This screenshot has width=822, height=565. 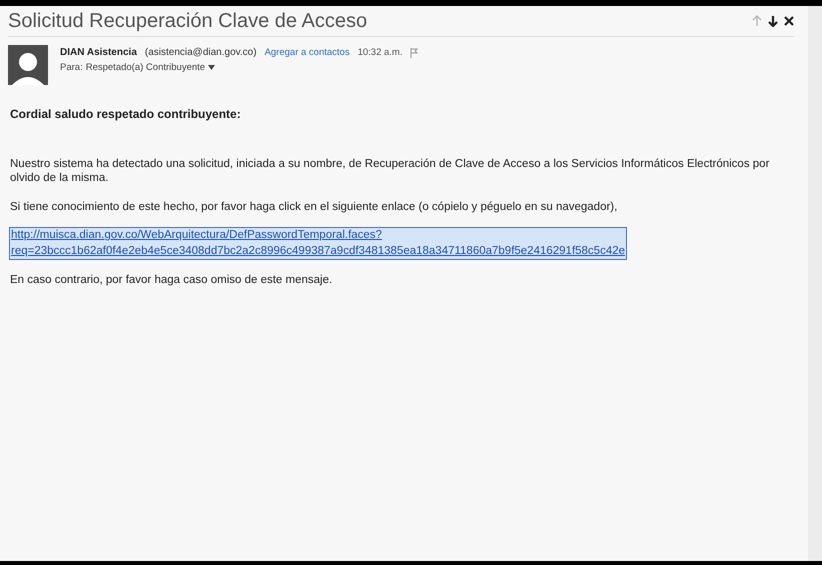 What do you see at coordinates (212, 67) in the screenshot?
I see `caret-icon` at bounding box center [212, 67].